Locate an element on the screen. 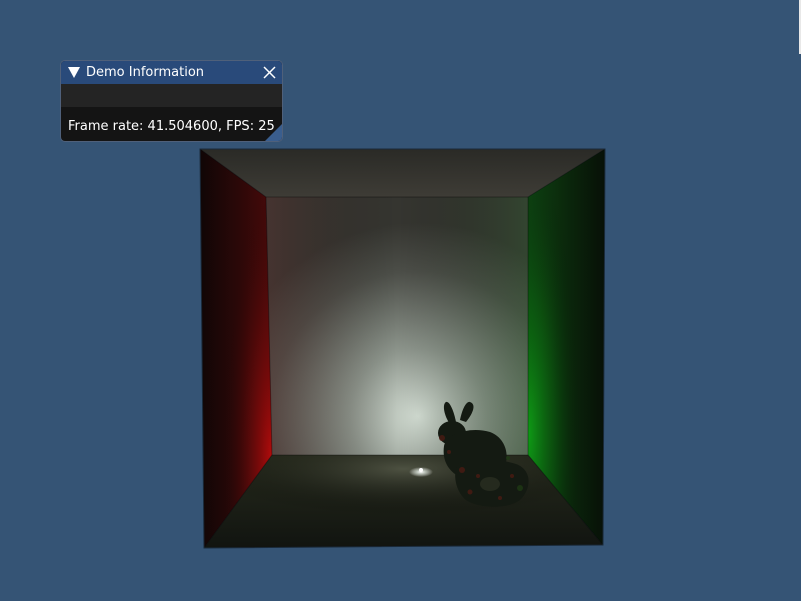 The height and width of the screenshot is (601, 801). window-titlebar: Demo Information is located at coordinates (171, 72).